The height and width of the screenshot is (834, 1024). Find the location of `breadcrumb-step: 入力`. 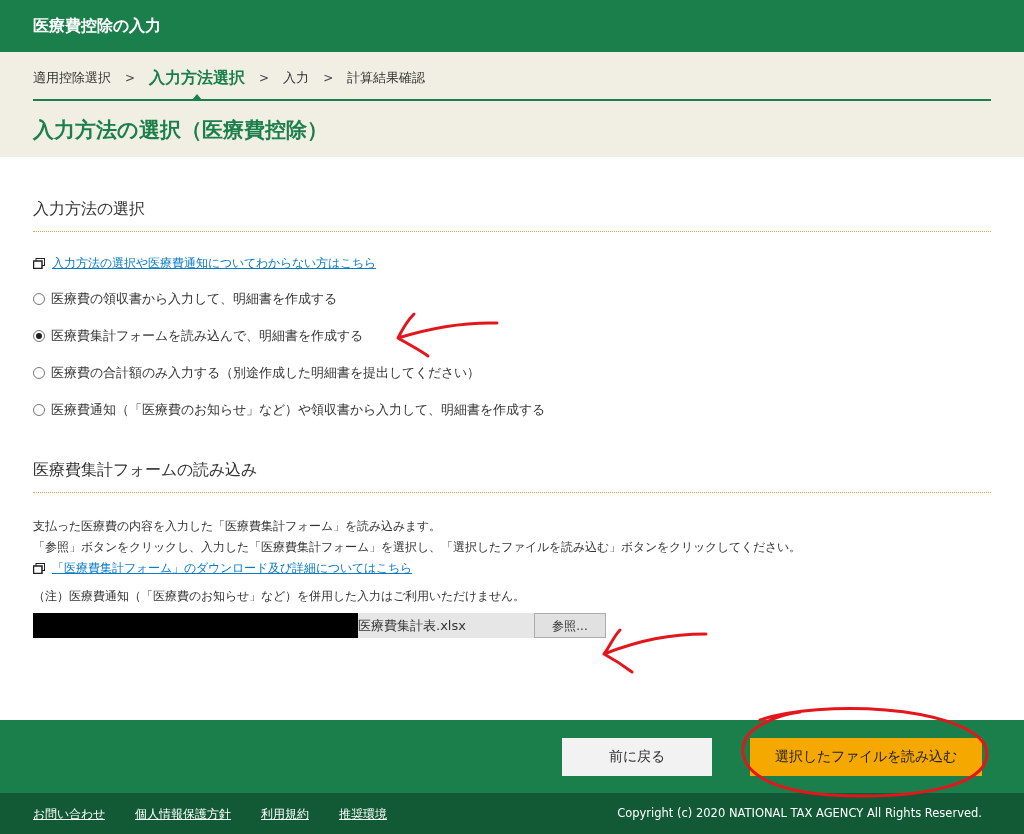

breadcrumb-step: 入力 is located at coordinates (296, 78).